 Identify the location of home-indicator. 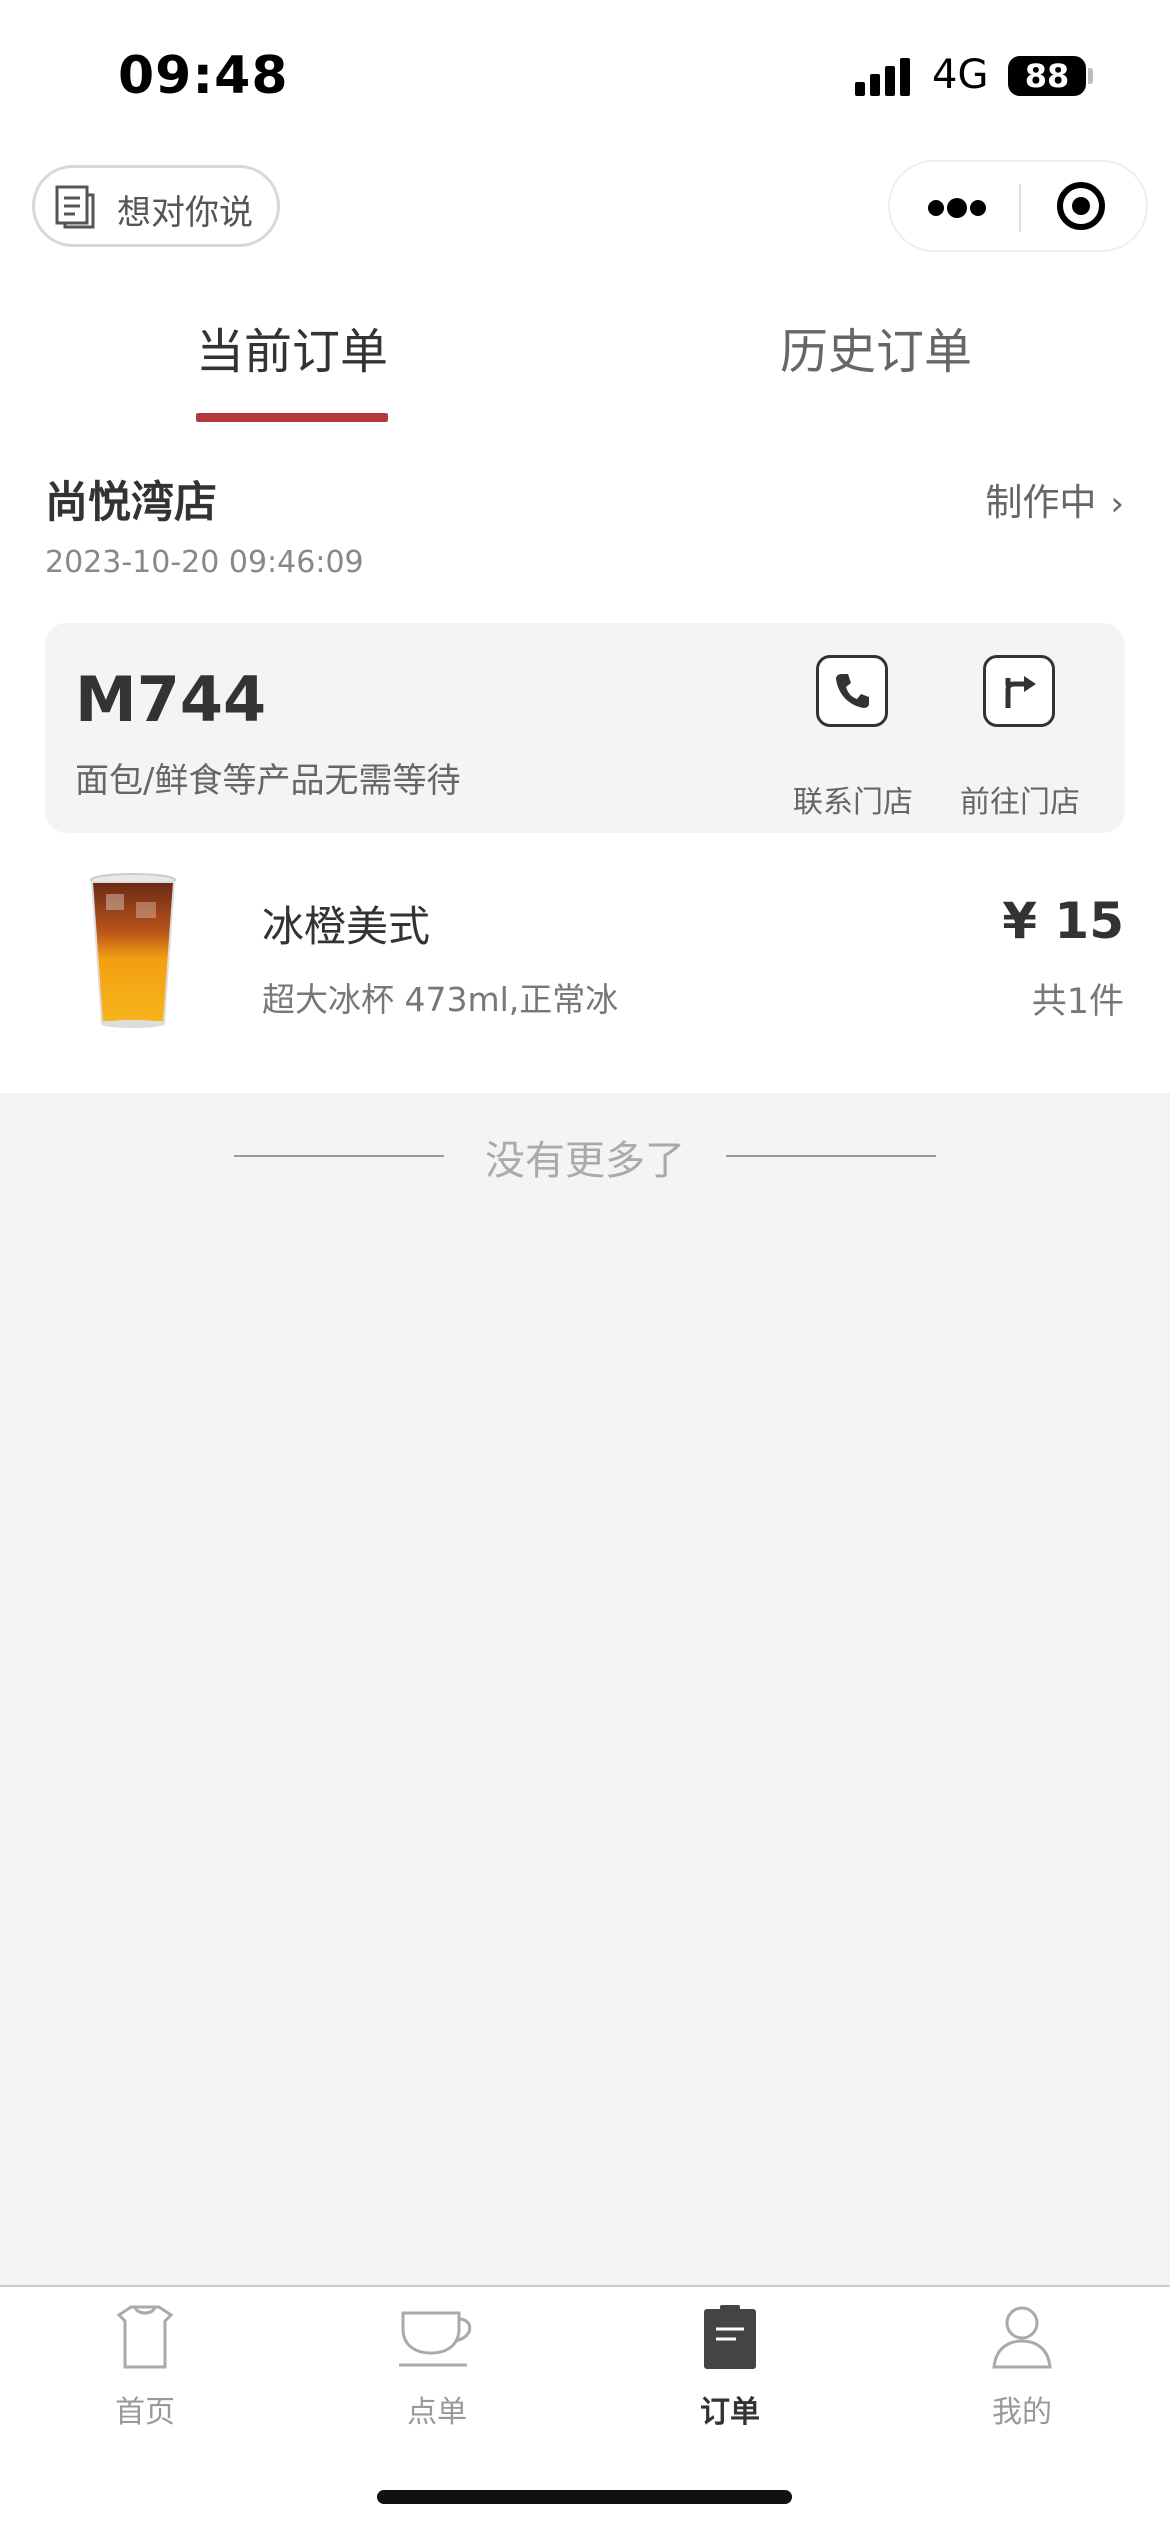
(584, 2497).